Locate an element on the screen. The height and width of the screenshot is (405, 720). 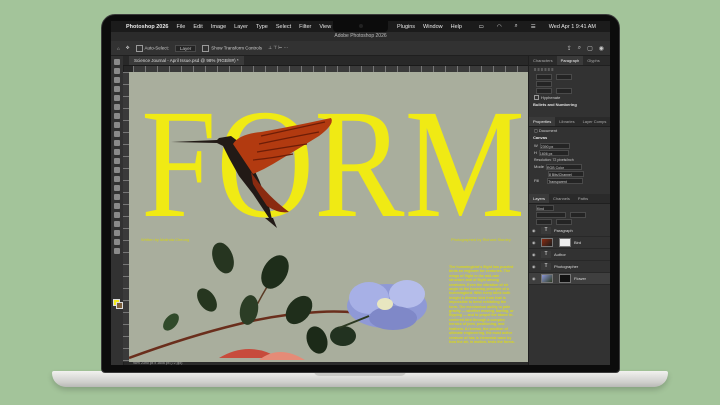
workspace-icon: ▢ is located at coordinates (590, 48).